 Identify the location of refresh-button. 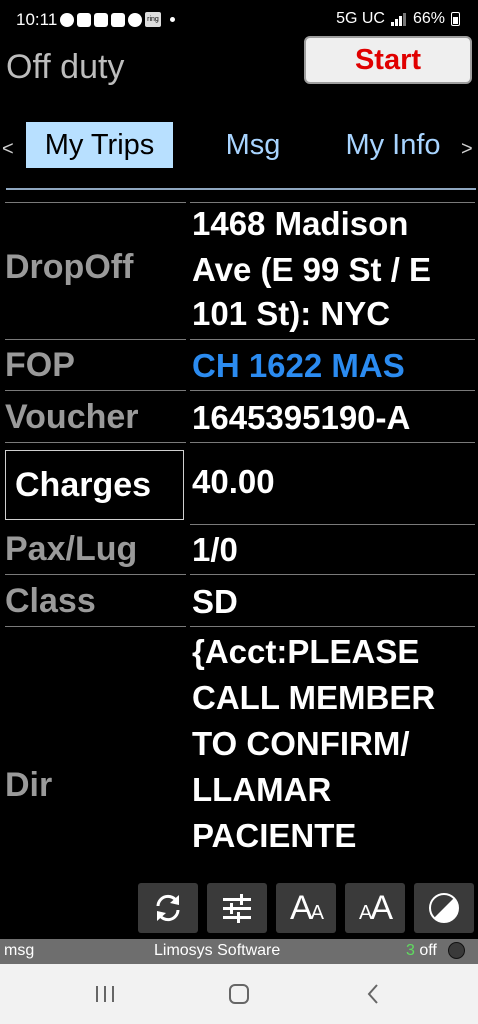
(168, 908).